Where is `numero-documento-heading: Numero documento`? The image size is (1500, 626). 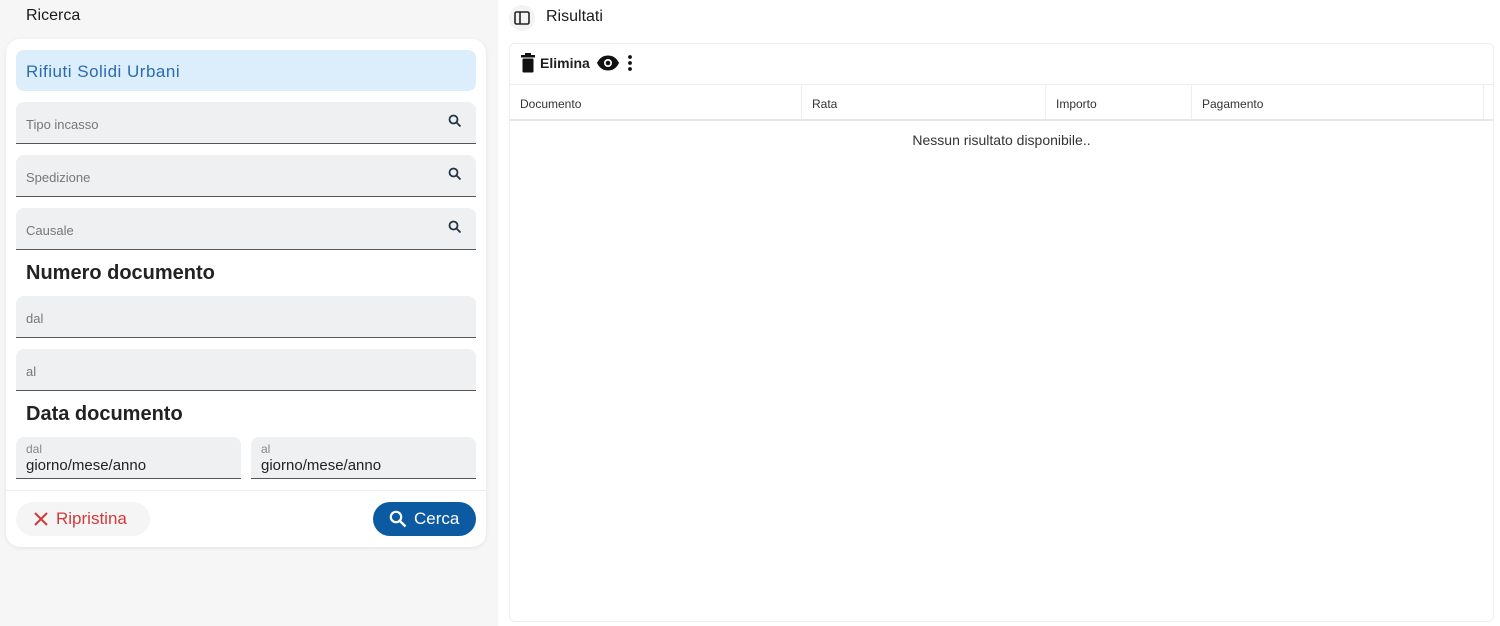 numero-documento-heading: Numero documento is located at coordinates (120, 273).